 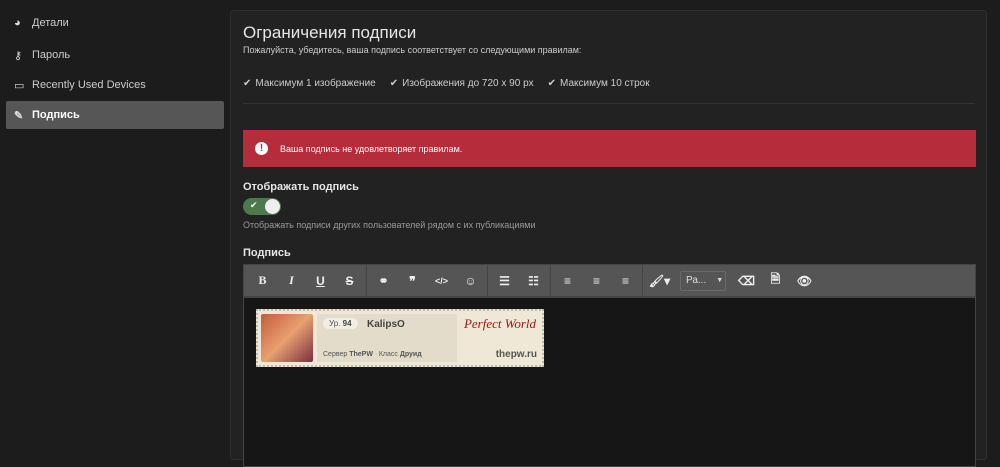 What do you see at coordinates (335, 354) in the screenshot?
I see `server-label: Сервер` at bounding box center [335, 354].